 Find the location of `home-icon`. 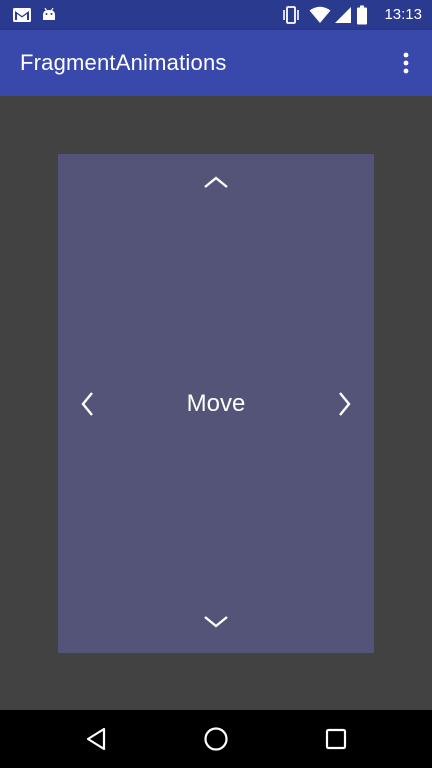

home-icon is located at coordinates (216, 739).